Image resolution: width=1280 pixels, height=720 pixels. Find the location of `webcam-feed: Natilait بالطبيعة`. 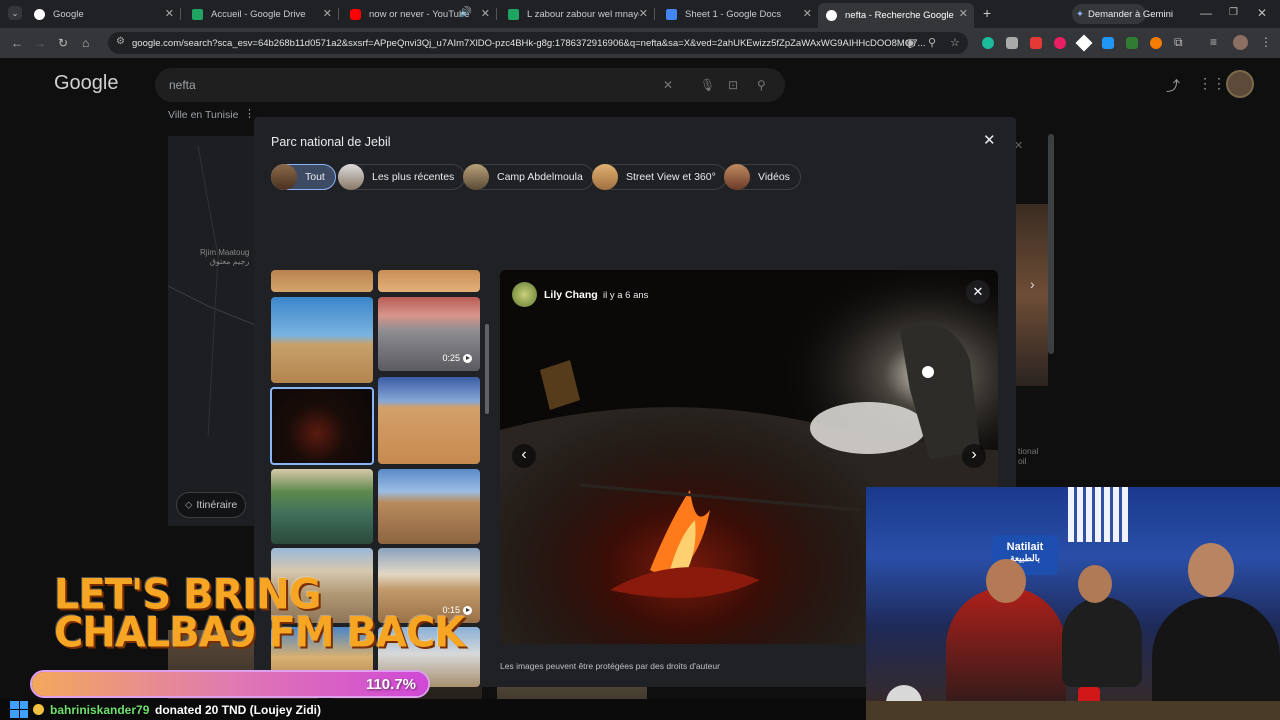

webcam-feed: Natilait بالطبيعة is located at coordinates (1073, 603).